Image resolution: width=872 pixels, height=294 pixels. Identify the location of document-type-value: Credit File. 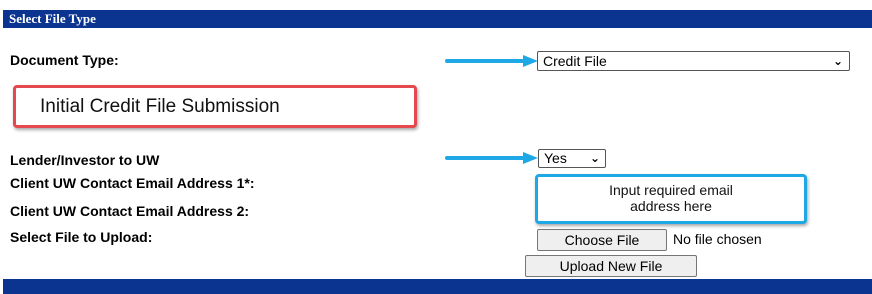
(575, 61).